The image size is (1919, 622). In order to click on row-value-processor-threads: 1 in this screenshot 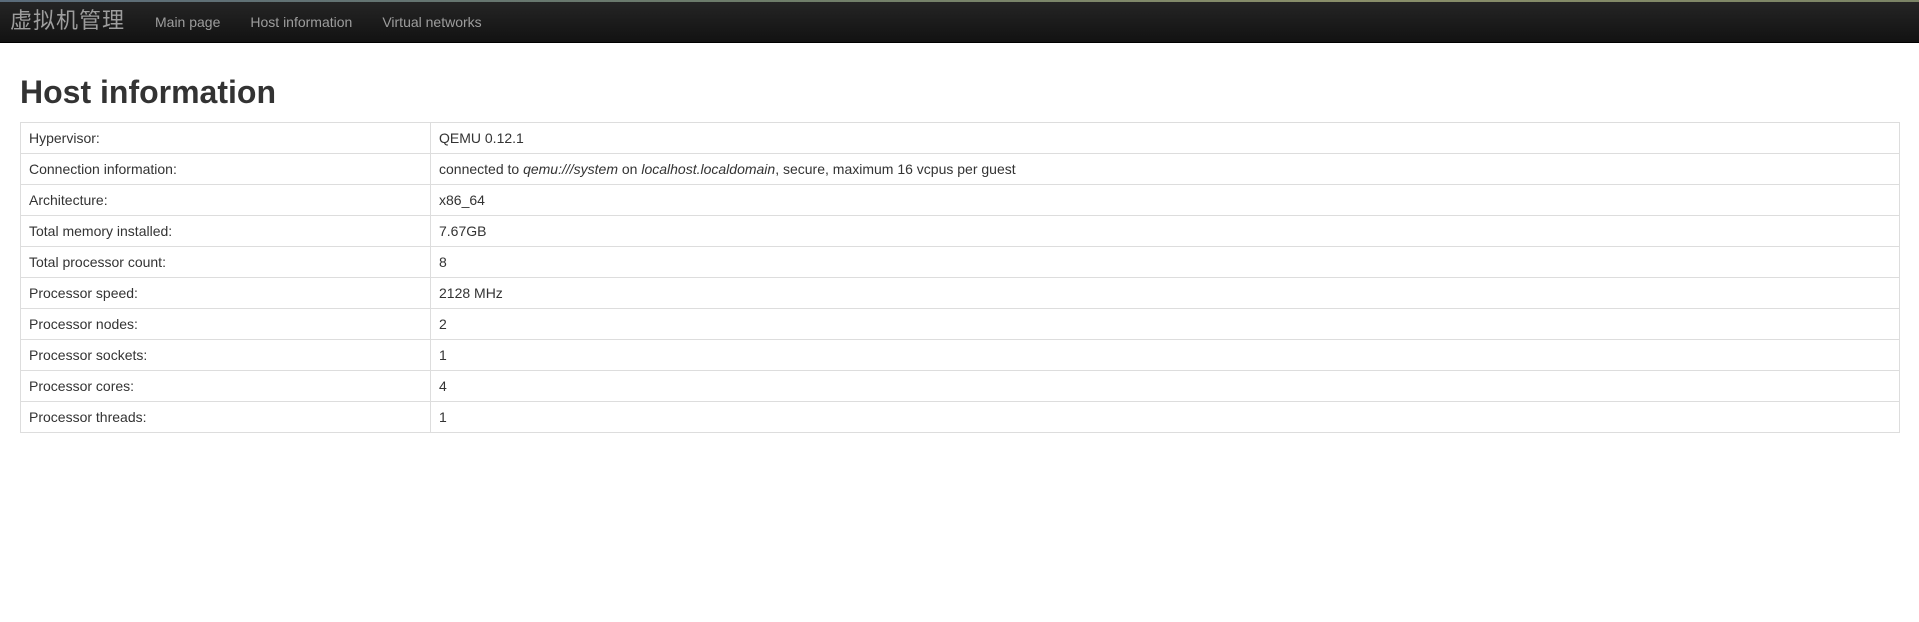, I will do `click(1165, 417)`.